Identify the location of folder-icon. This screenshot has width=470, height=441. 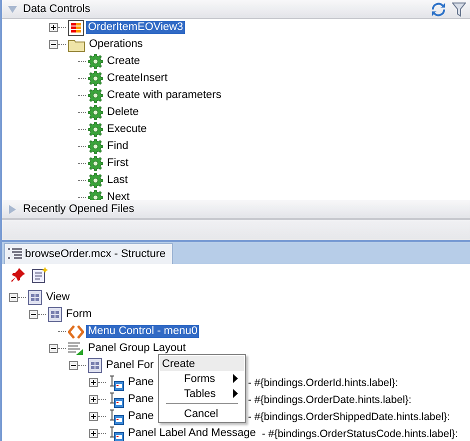
(76, 45).